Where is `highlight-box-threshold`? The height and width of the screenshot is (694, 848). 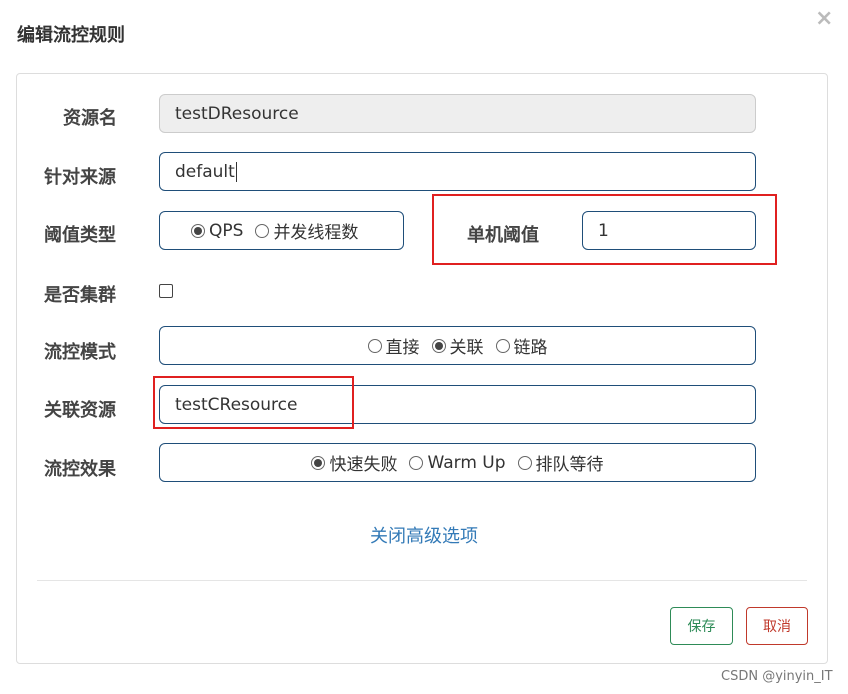 highlight-box-threshold is located at coordinates (604, 229).